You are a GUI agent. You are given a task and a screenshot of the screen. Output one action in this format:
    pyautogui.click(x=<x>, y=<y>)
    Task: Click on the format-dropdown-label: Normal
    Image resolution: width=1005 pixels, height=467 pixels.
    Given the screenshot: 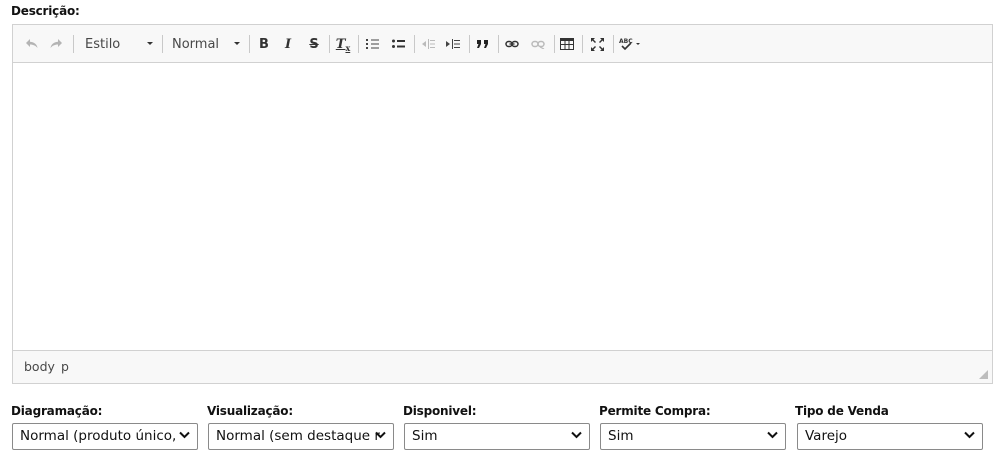 What is the action you would take?
    pyautogui.click(x=196, y=44)
    